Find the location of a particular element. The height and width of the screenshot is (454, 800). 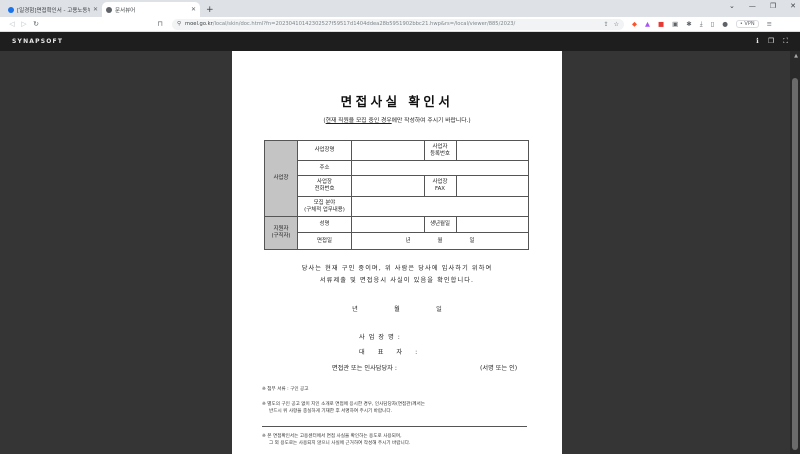

brave-shield-icon: ◆ is located at coordinates (634, 24).